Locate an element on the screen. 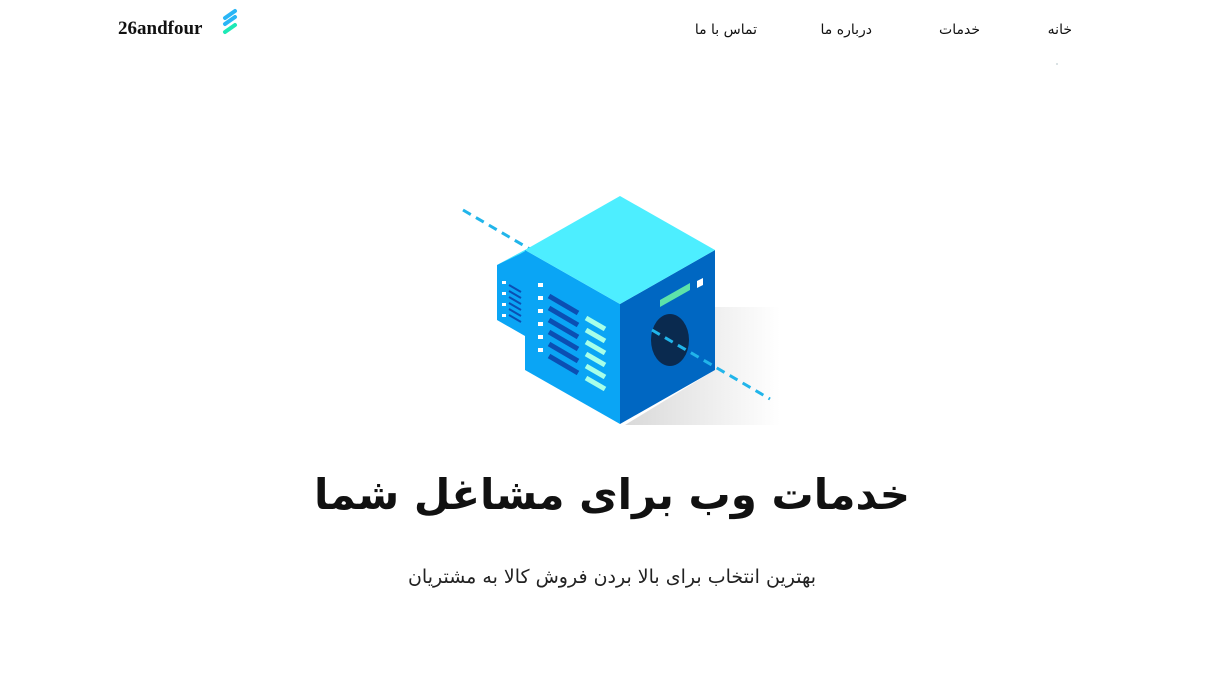 The width and height of the screenshot is (1224, 676). nav-home: خانه is located at coordinates (1060, 30).